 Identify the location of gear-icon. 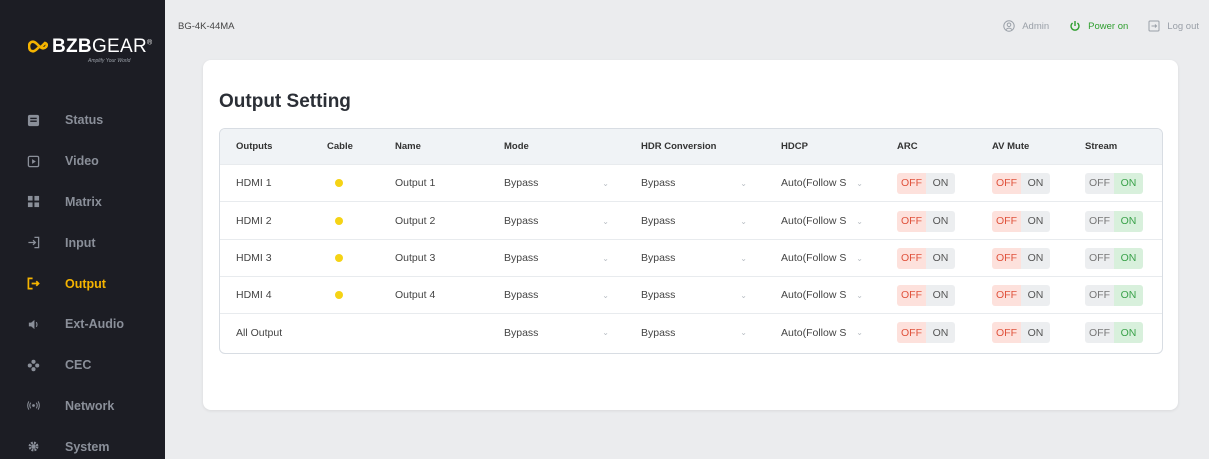
(33, 447).